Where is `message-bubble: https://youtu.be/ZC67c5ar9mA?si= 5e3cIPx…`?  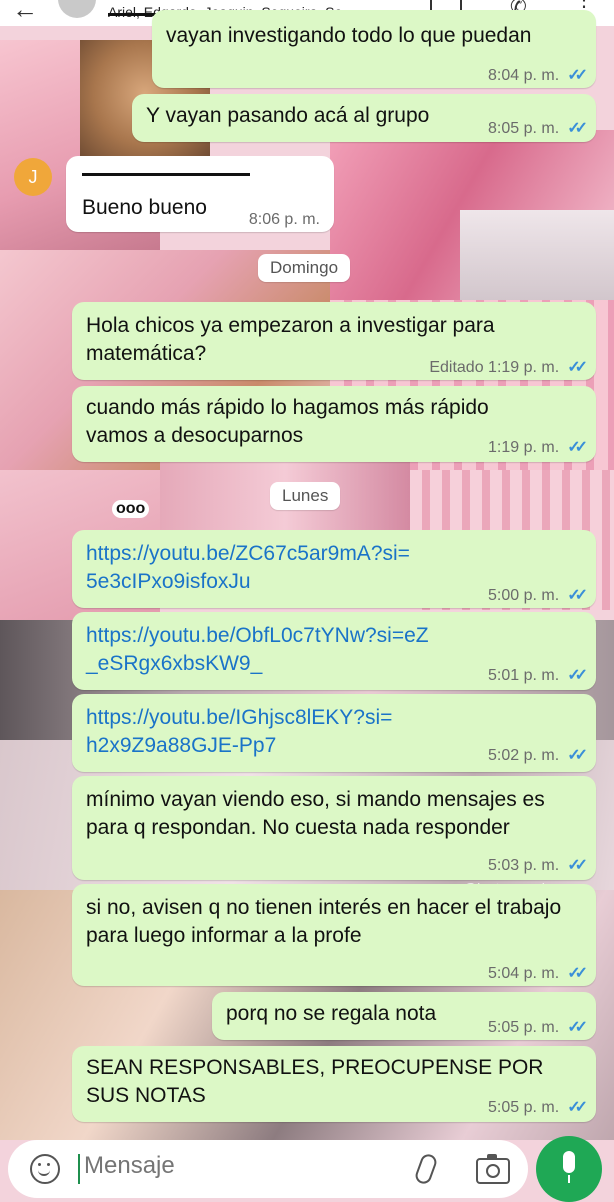
message-bubble: https://youtu.be/ZC67c5ar9mA?si= 5e3cIPx… is located at coordinates (334, 569).